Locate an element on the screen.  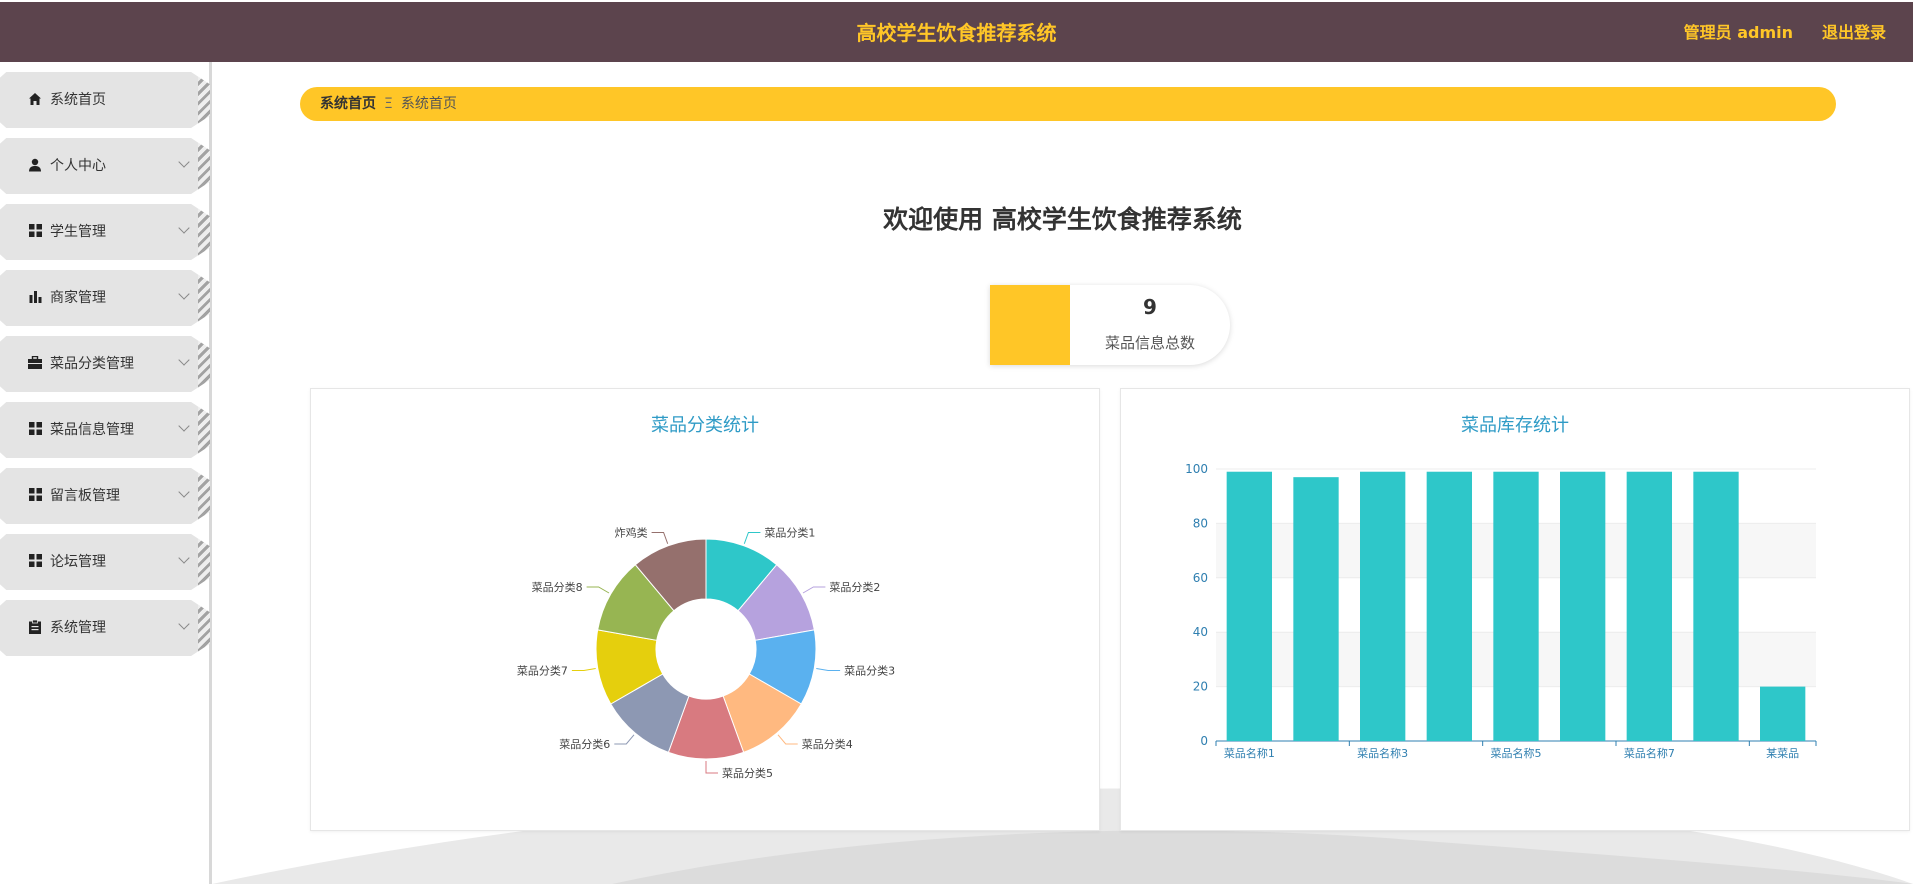
sidebar-item-label: 系统管理 is located at coordinates (78, 628).